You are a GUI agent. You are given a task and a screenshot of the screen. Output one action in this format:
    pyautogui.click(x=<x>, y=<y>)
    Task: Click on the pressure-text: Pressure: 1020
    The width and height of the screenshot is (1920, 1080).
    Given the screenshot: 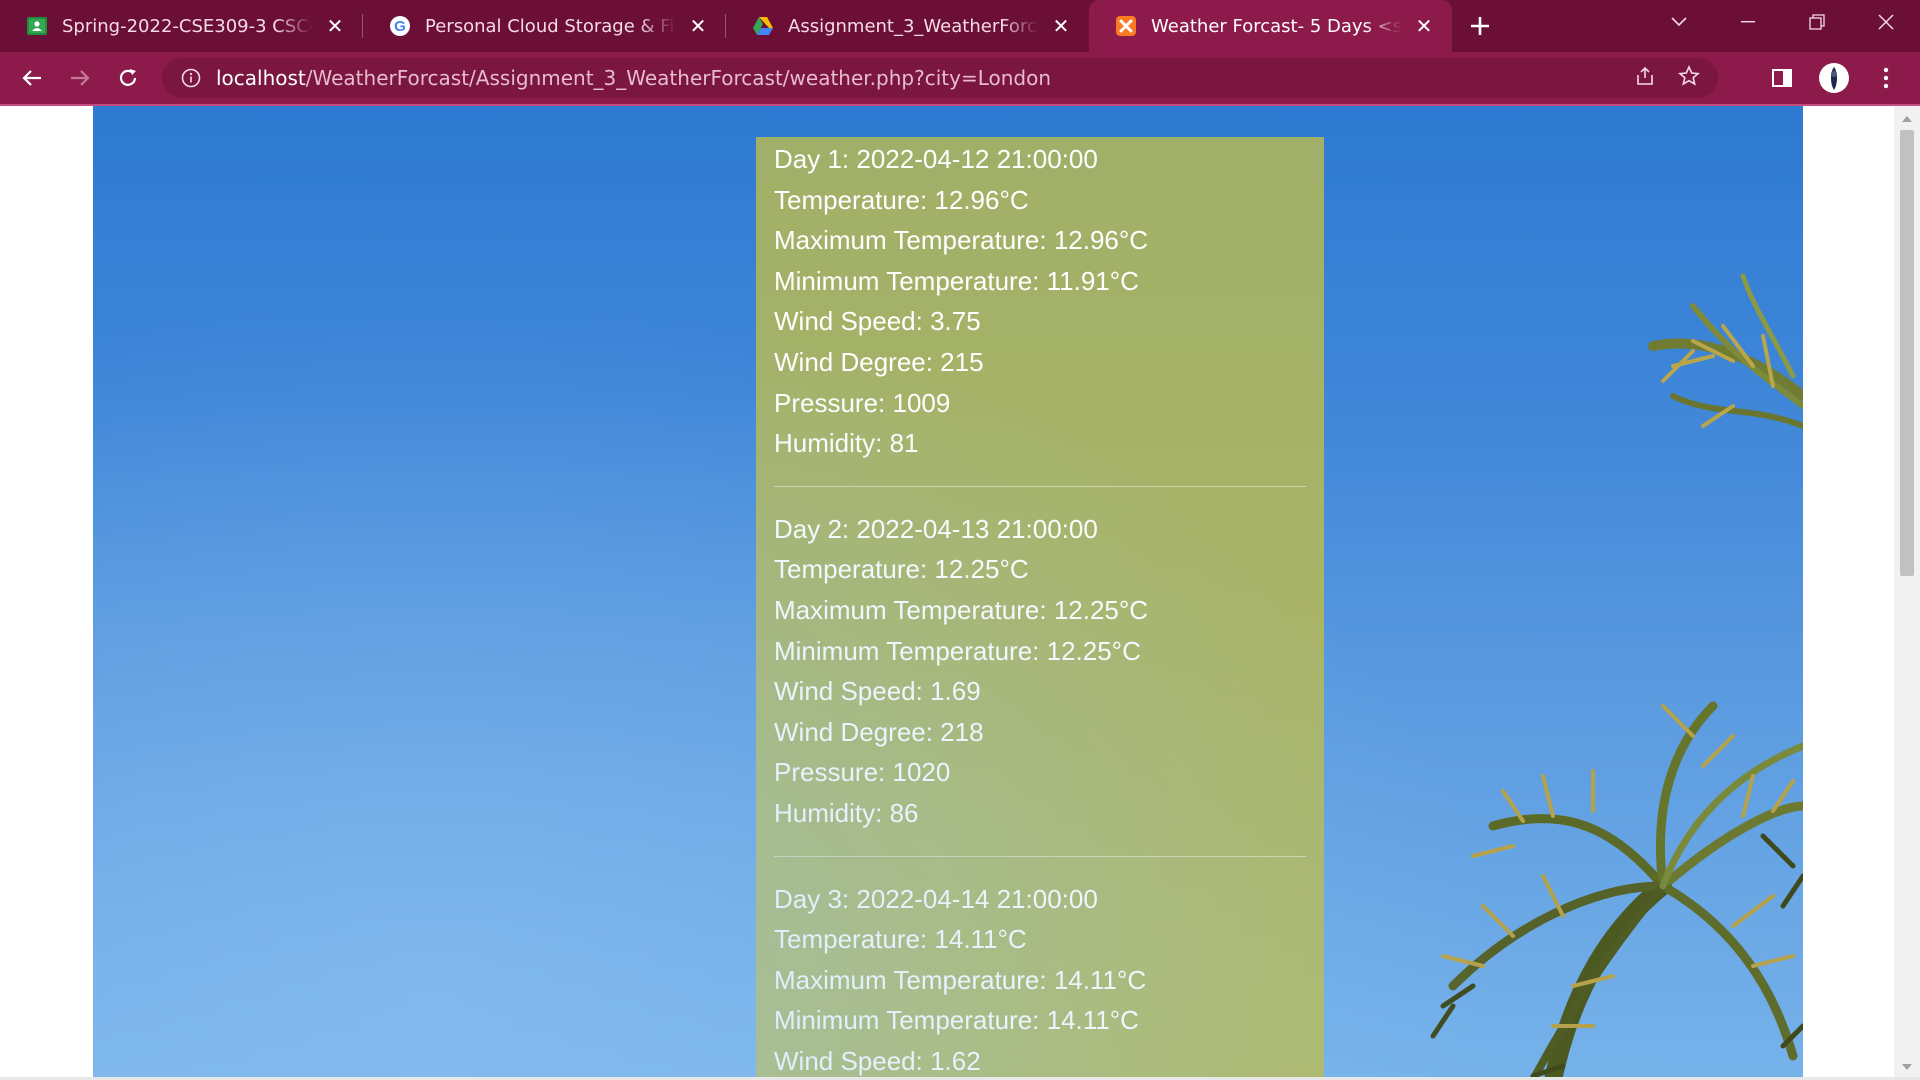 What is the action you would take?
    pyautogui.click(x=862, y=772)
    